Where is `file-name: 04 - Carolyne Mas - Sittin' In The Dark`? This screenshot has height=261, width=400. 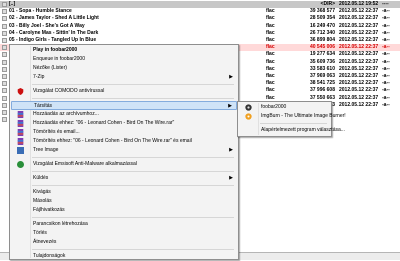 file-name: 04 - Carolyne Mas - Sittin' In The Dark is located at coordinates (54, 32).